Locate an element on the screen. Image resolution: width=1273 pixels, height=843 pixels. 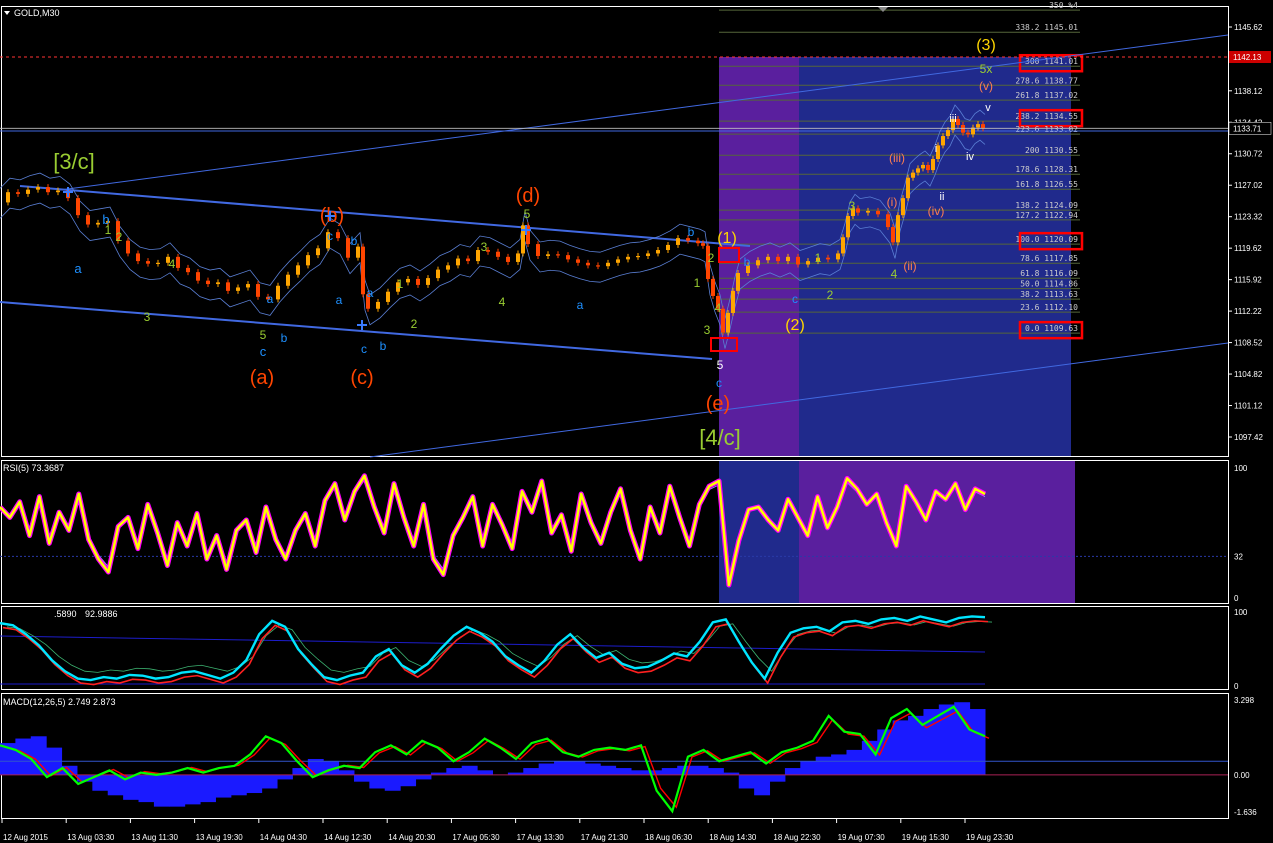
fib-label: 223.6 1133.02 is located at coordinates (1046, 129).